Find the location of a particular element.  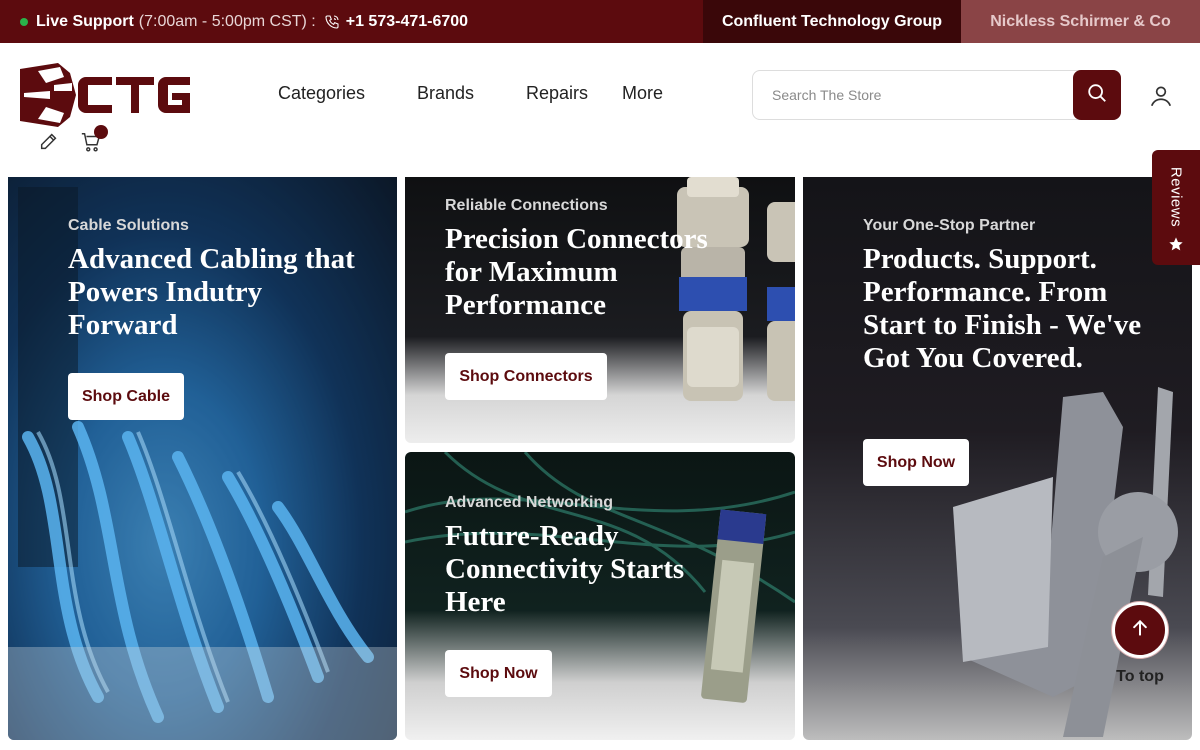

search-icon is located at coordinates (1097, 95).